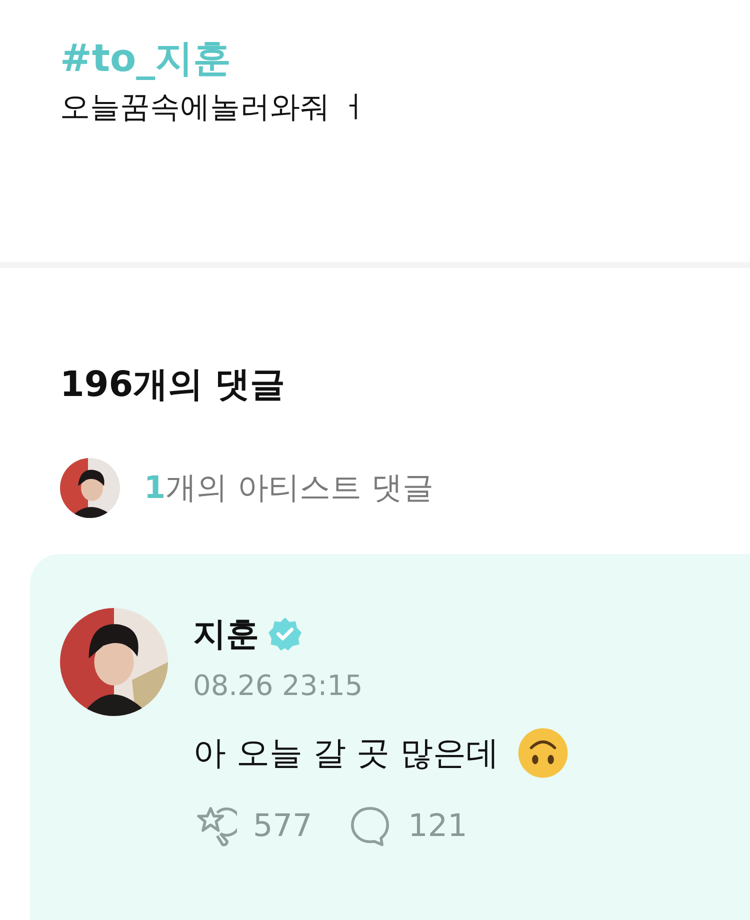 This screenshot has height=920, width=750. What do you see at coordinates (300, 488) in the screenshot?
I see `artist-comment-label: 개의 아티스트 댓글` at bounding box center [300, 488].